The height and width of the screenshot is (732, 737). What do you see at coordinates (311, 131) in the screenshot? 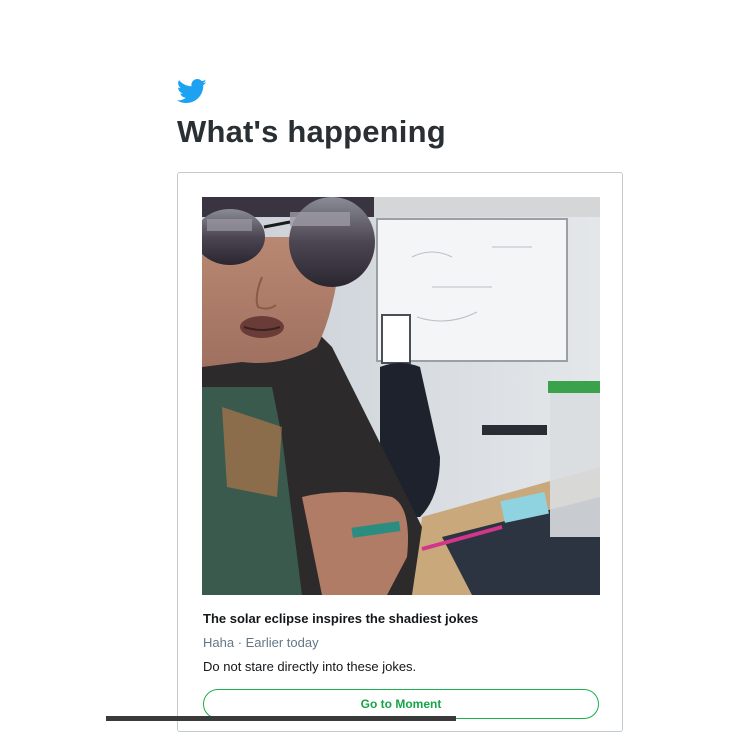
I see `page-title: What's happening` at bounding box center [311, 131].